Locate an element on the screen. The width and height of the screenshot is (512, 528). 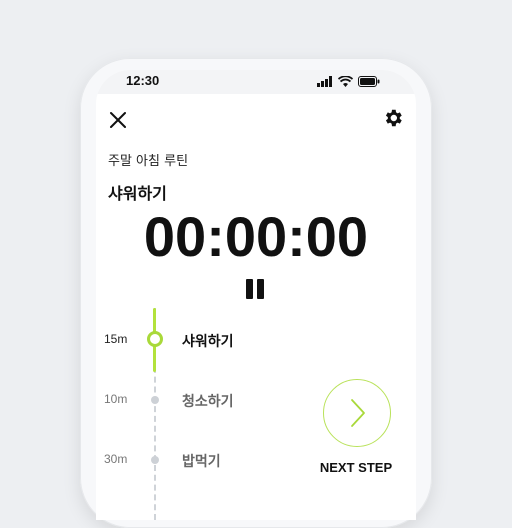
pause-bar-left is located at coordinates (249, 289).